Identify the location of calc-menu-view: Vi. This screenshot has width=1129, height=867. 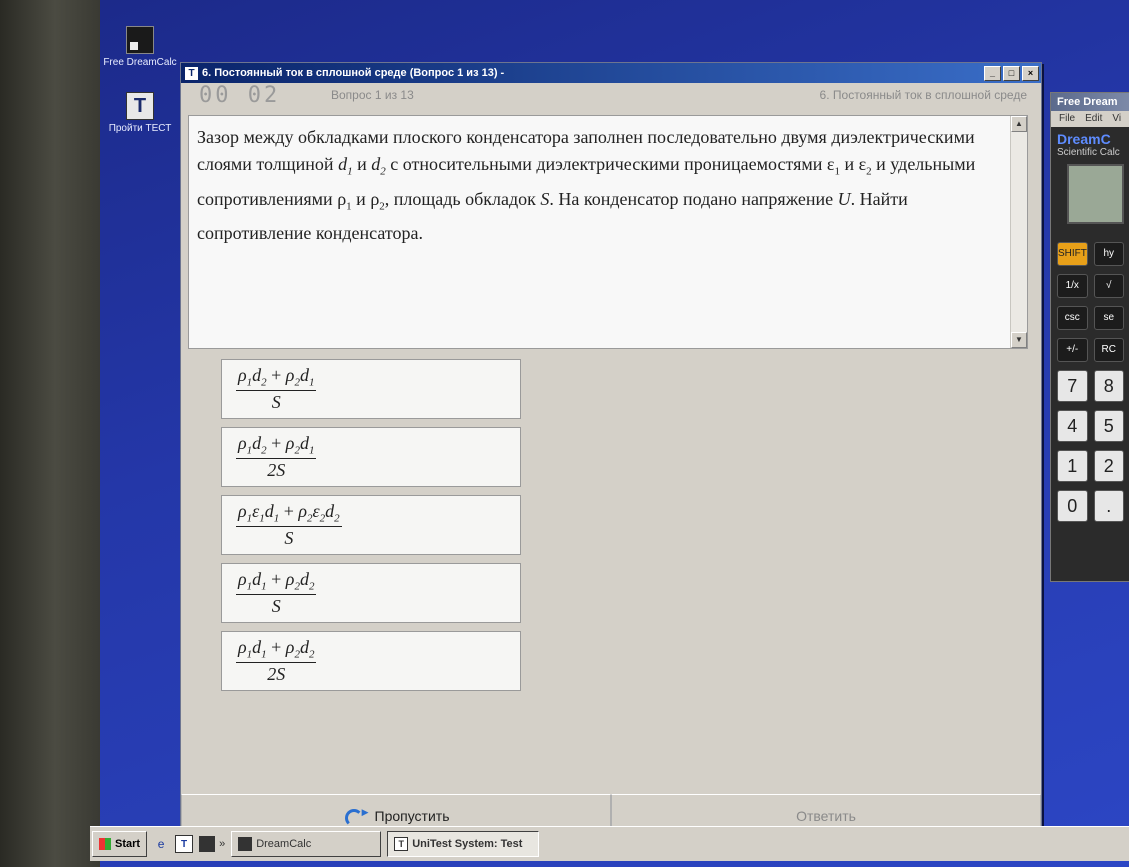
(1116, 119).